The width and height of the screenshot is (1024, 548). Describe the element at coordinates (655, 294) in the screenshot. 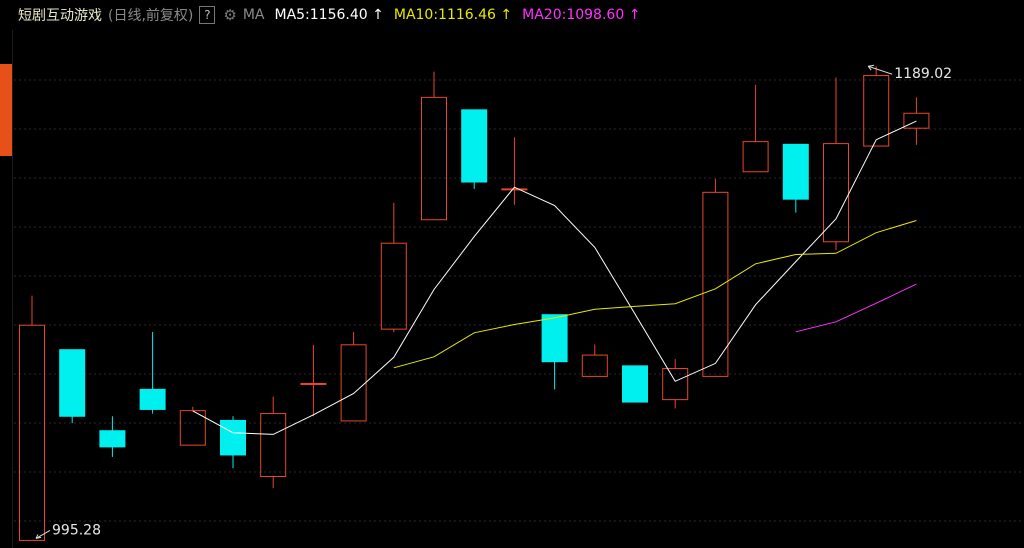

I see `ma10-line` at that location.